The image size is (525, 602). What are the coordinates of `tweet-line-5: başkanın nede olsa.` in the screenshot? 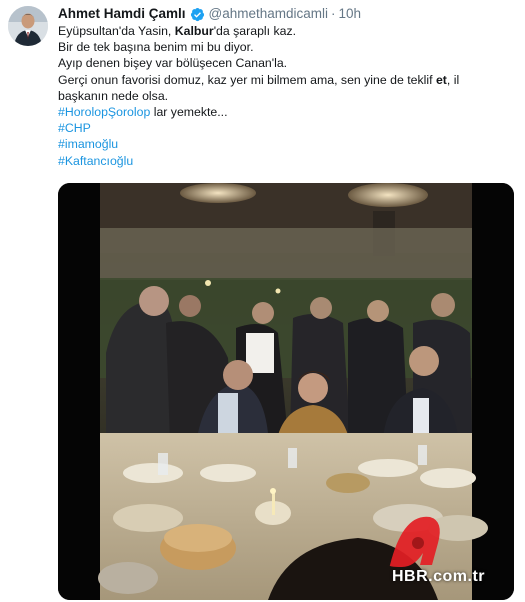 It's located at (113, 95).